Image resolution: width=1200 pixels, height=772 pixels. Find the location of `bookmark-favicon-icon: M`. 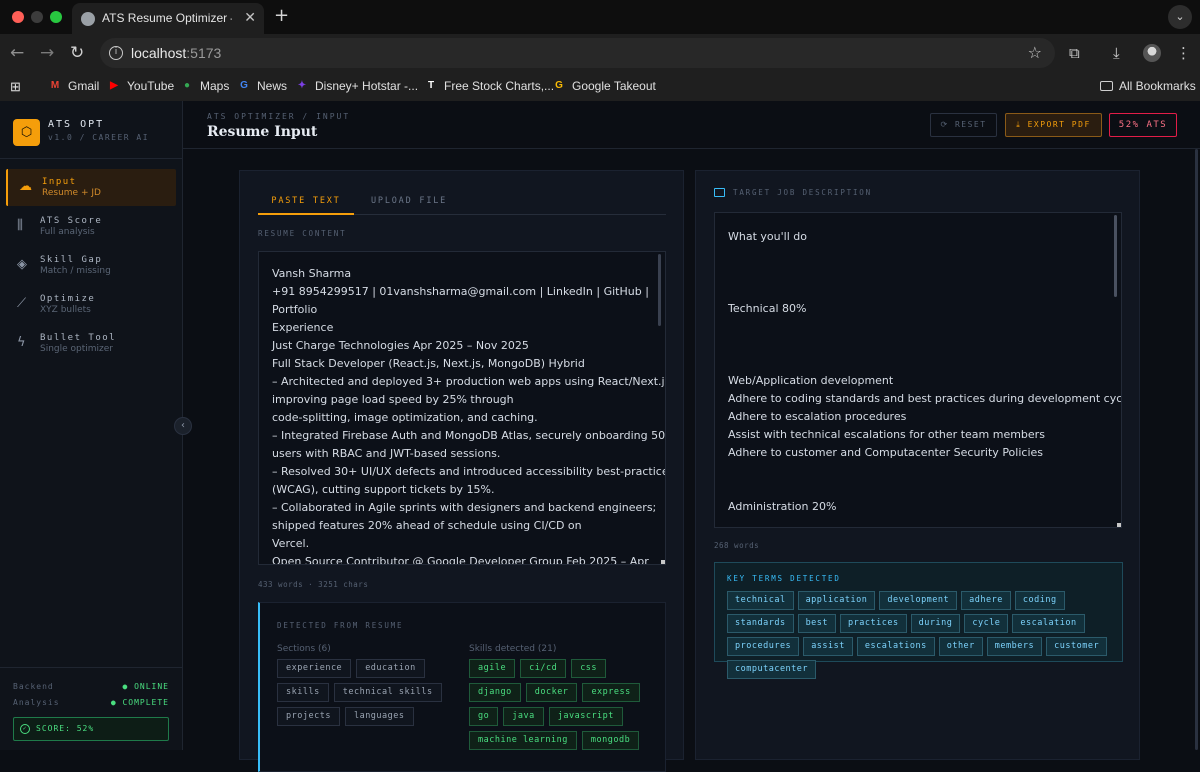

bookmark-favicon-icon: M is located at coordinates (55, 85).